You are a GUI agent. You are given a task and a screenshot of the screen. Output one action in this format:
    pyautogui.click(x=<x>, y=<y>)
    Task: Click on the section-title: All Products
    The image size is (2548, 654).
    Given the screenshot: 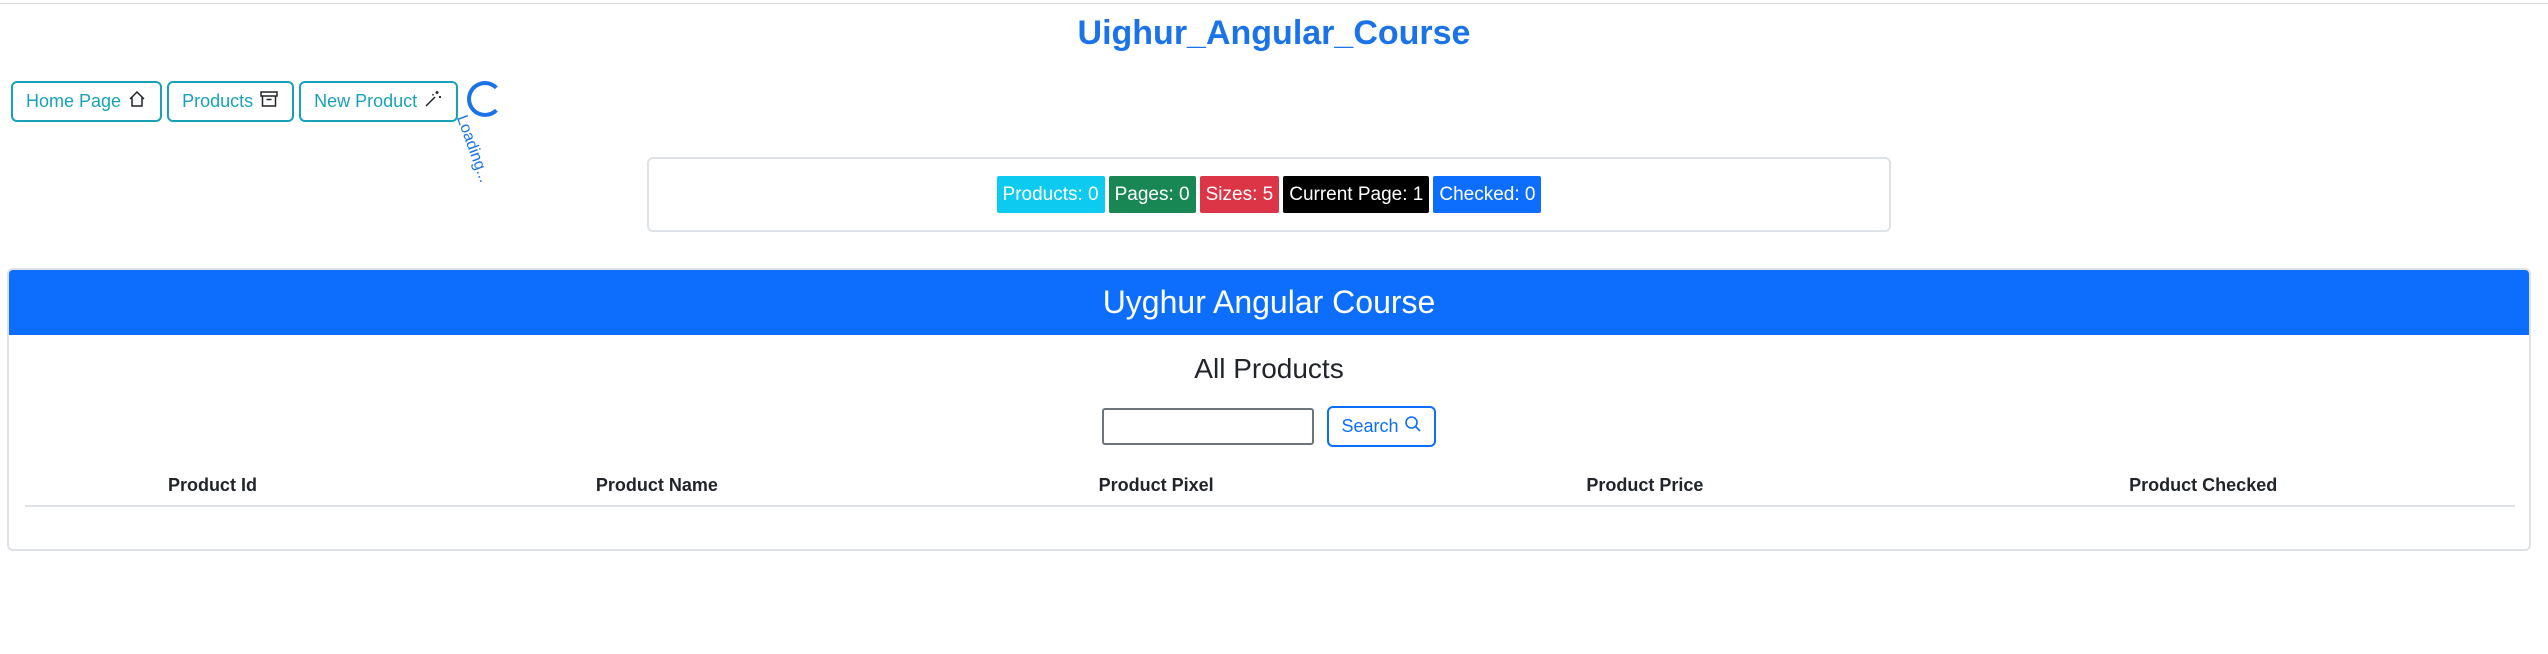 What is the action you would take?
    pyautogui.click(x=1269, y=368)
    